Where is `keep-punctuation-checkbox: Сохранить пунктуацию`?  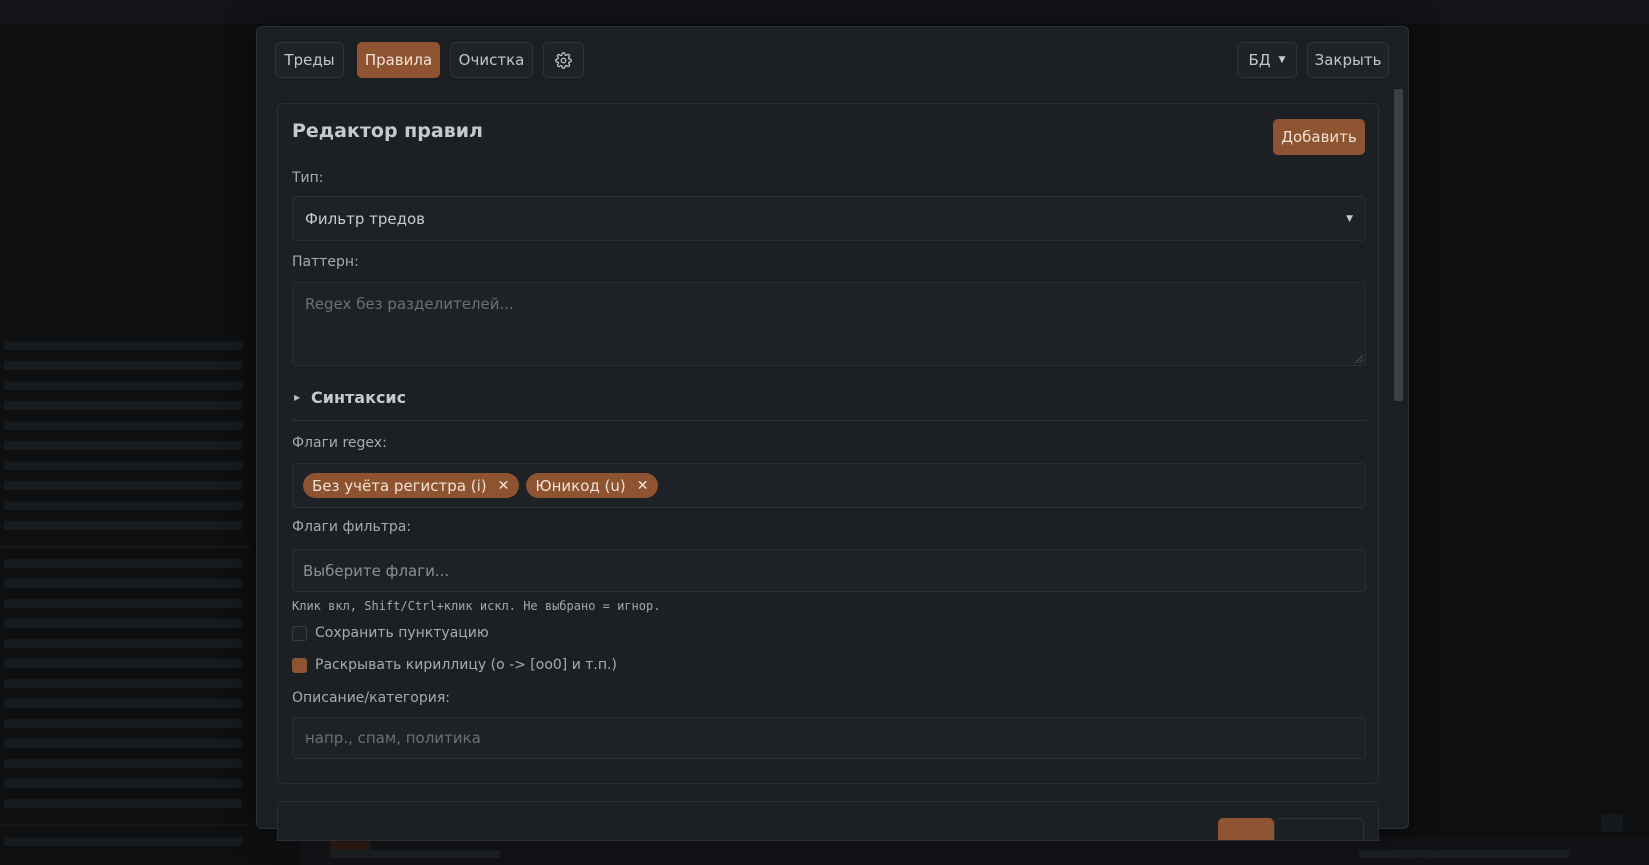 keep-punctuation-checkbox: Сохранить пунктуацию is located at coordinates (390, 633).